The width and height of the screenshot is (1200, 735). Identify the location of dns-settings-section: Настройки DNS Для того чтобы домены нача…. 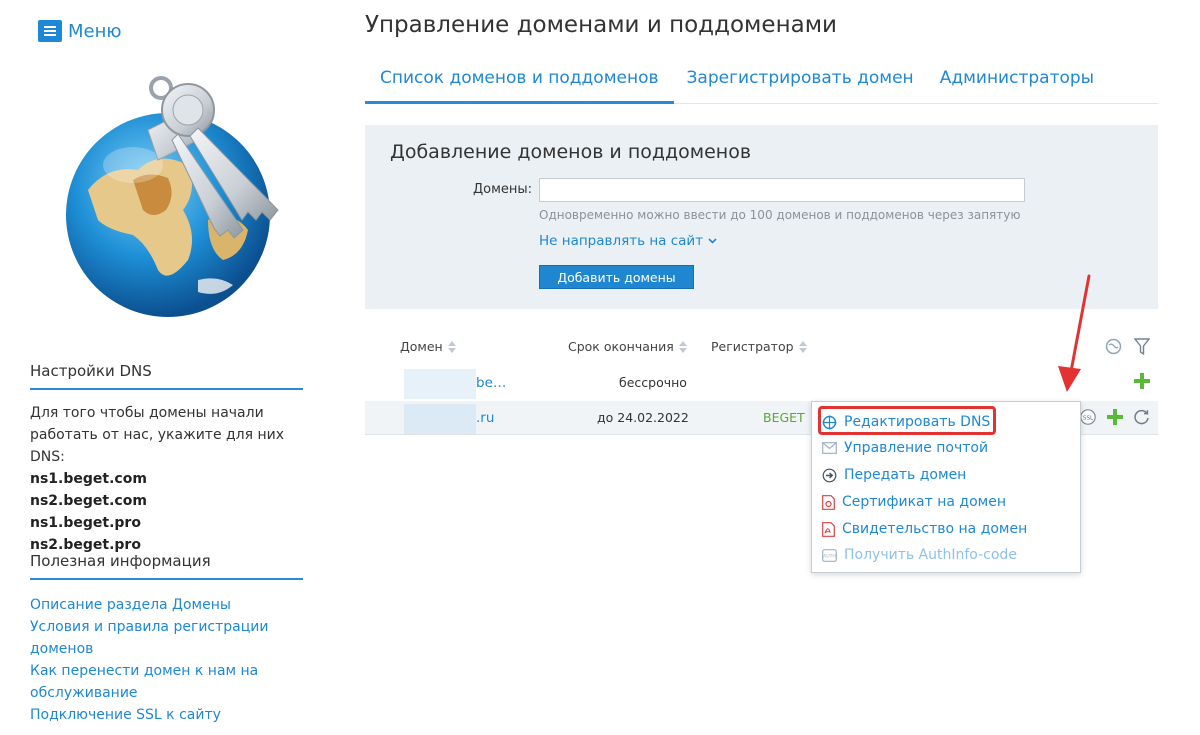
(166, 459).